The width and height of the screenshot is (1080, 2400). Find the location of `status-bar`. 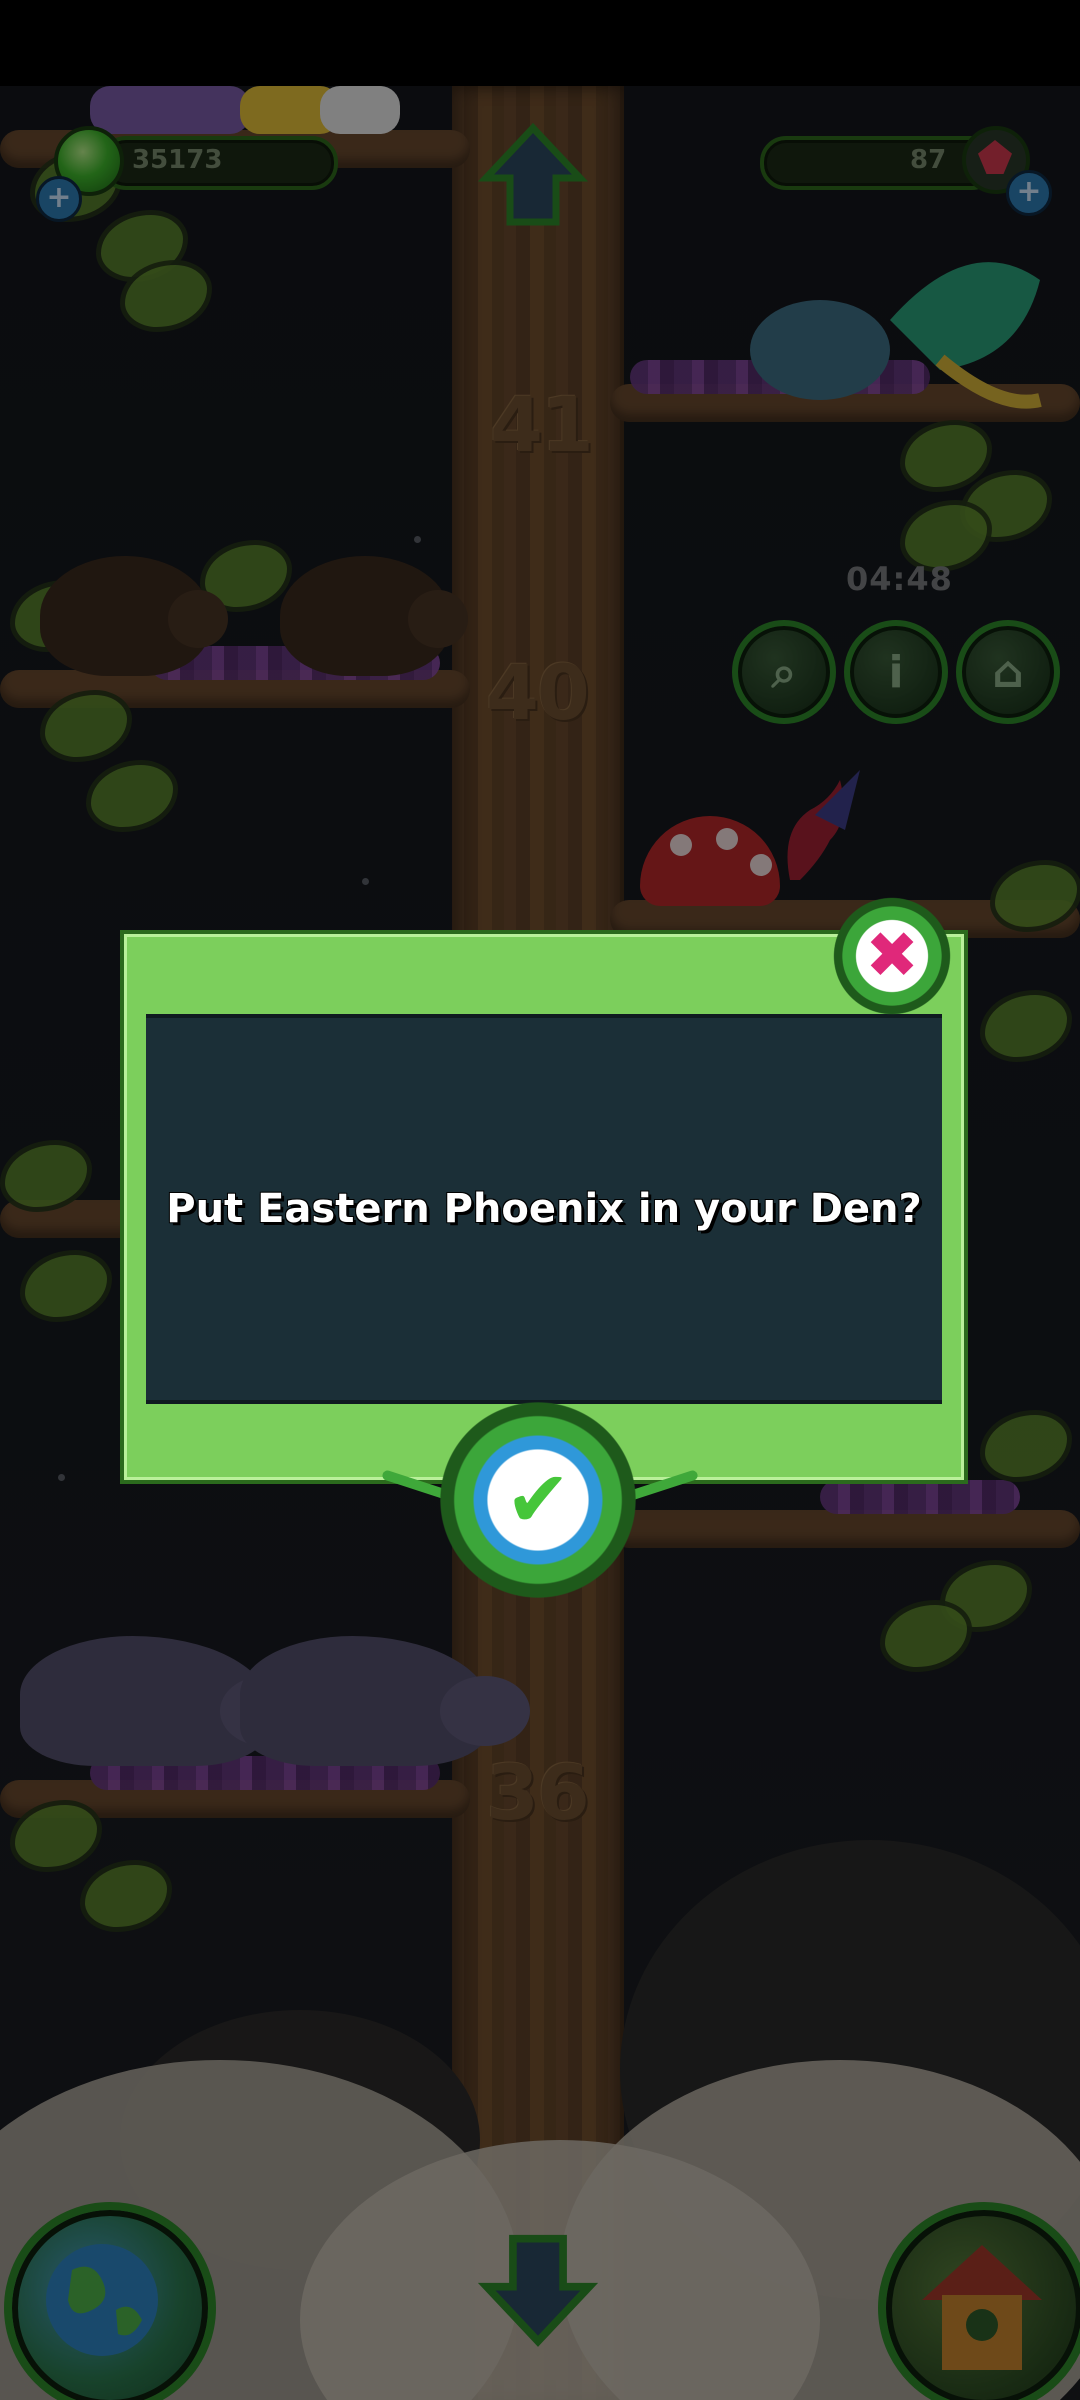

status-bar is located at coordinates (540, 43).